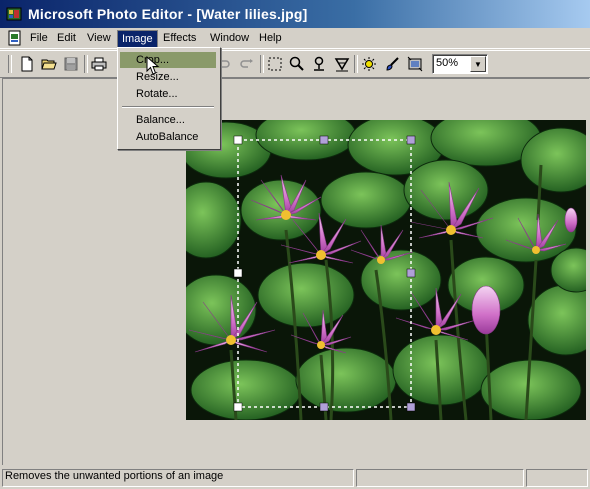 The width and height of the screenshot is (590, 489). What do you see at coordinates (66, 38) in the screenshot?
I see `menu-edit: Edit` at bounding box center [66, 38].